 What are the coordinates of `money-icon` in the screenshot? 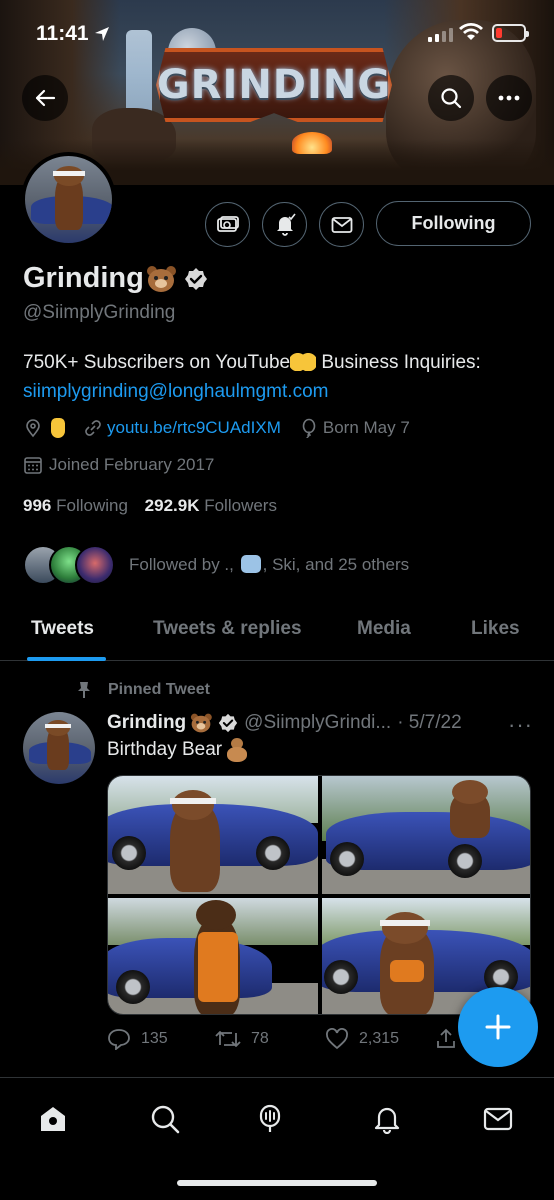 It's located at (227, 223).